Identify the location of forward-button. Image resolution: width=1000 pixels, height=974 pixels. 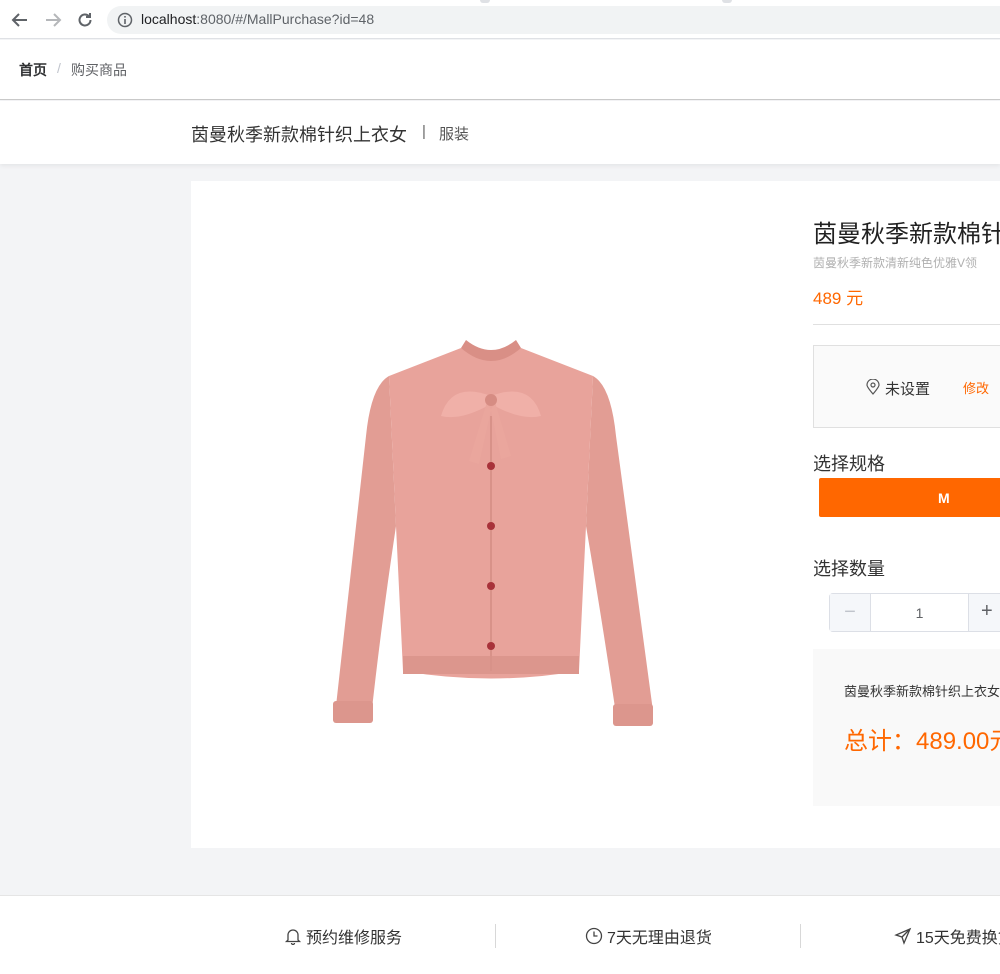
(53, 20).